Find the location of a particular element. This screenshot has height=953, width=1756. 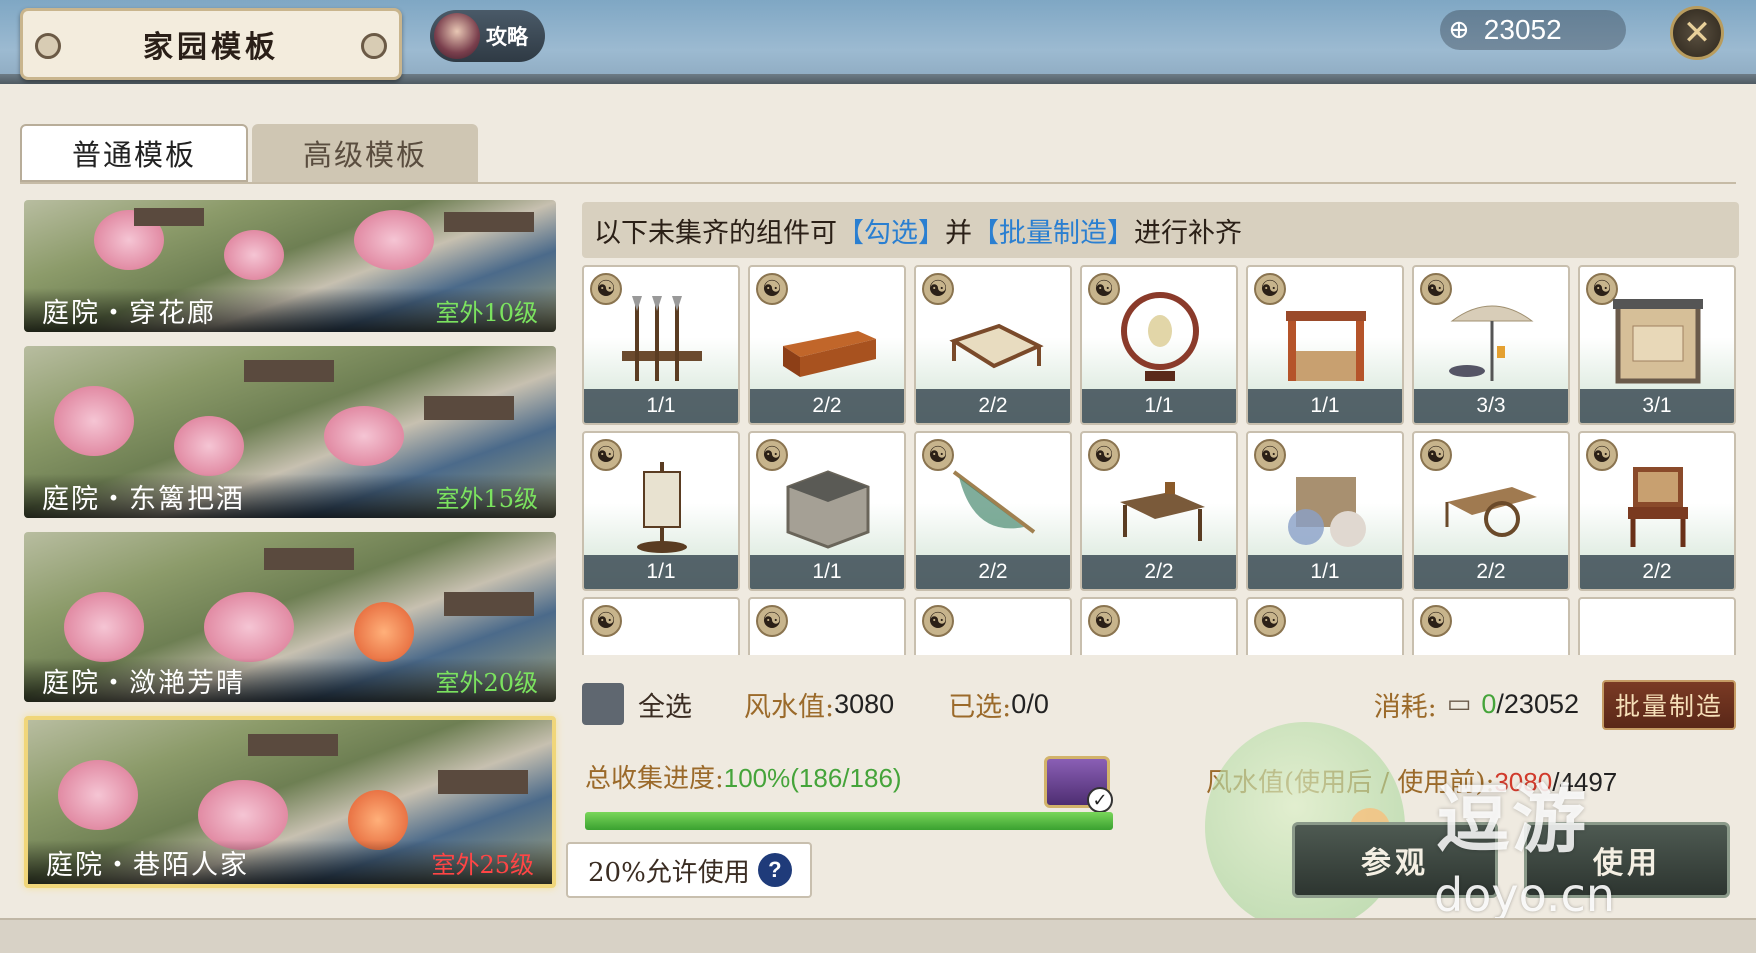

tab-normal-template: 普通模板 is located at coordinates (134, 153).